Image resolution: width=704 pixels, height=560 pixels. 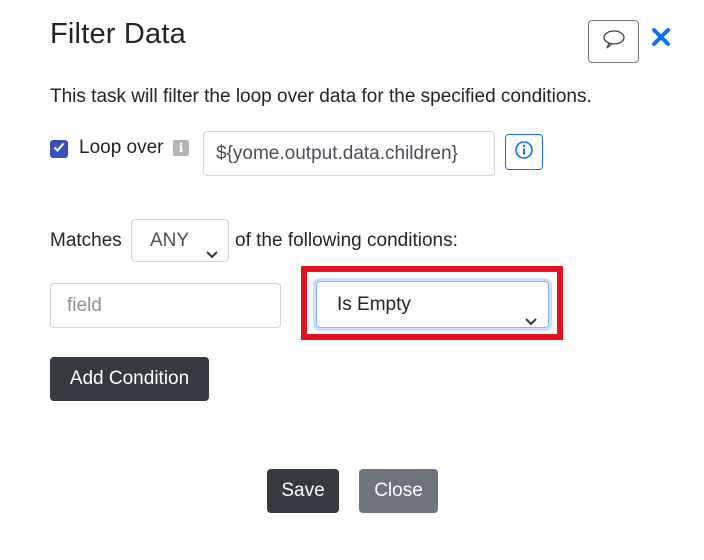 What do you see at coordinates (170, 240) in the screenshot?
I see `match-mode-value: ANY` at bounding box center [170, 240].